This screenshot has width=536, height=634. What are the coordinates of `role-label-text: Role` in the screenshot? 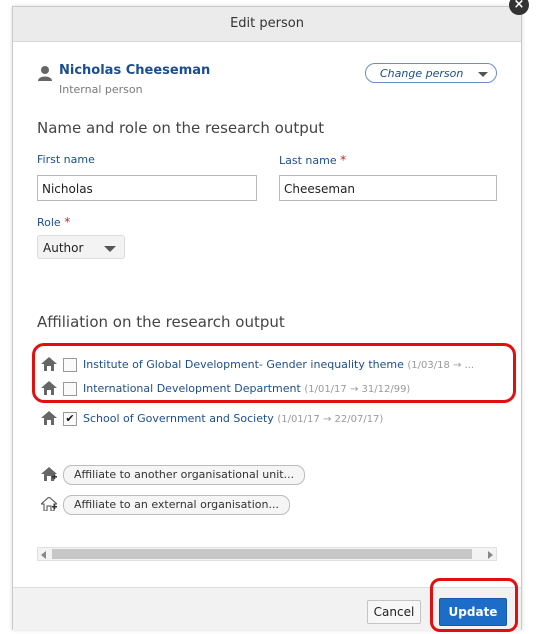 It's located at (49, 222).